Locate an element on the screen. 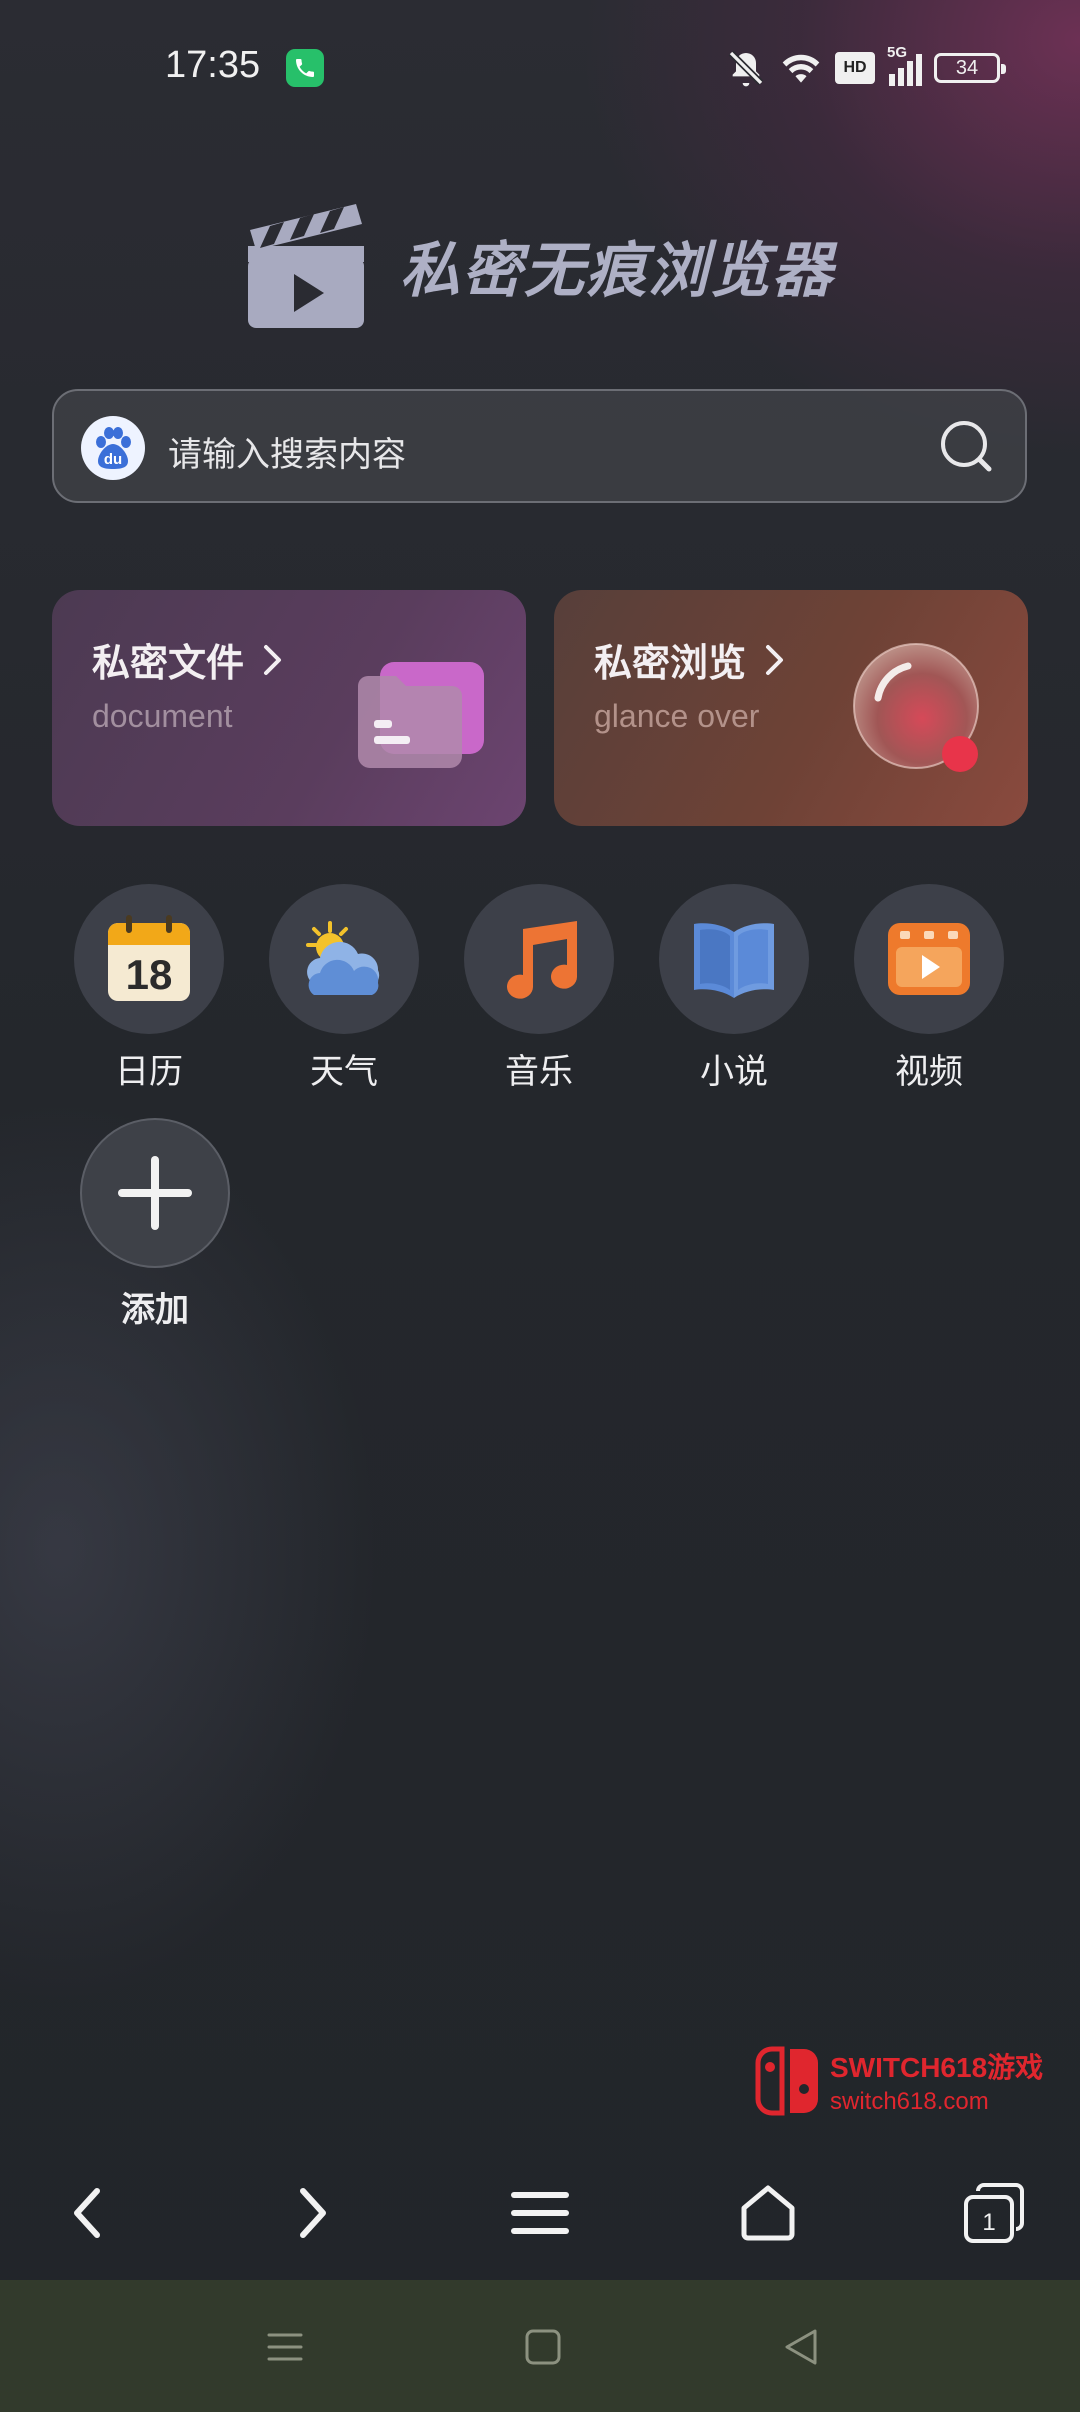 The image size is (1080, 2412). private-files-subtitle: document is located at coordinates (162, 716).